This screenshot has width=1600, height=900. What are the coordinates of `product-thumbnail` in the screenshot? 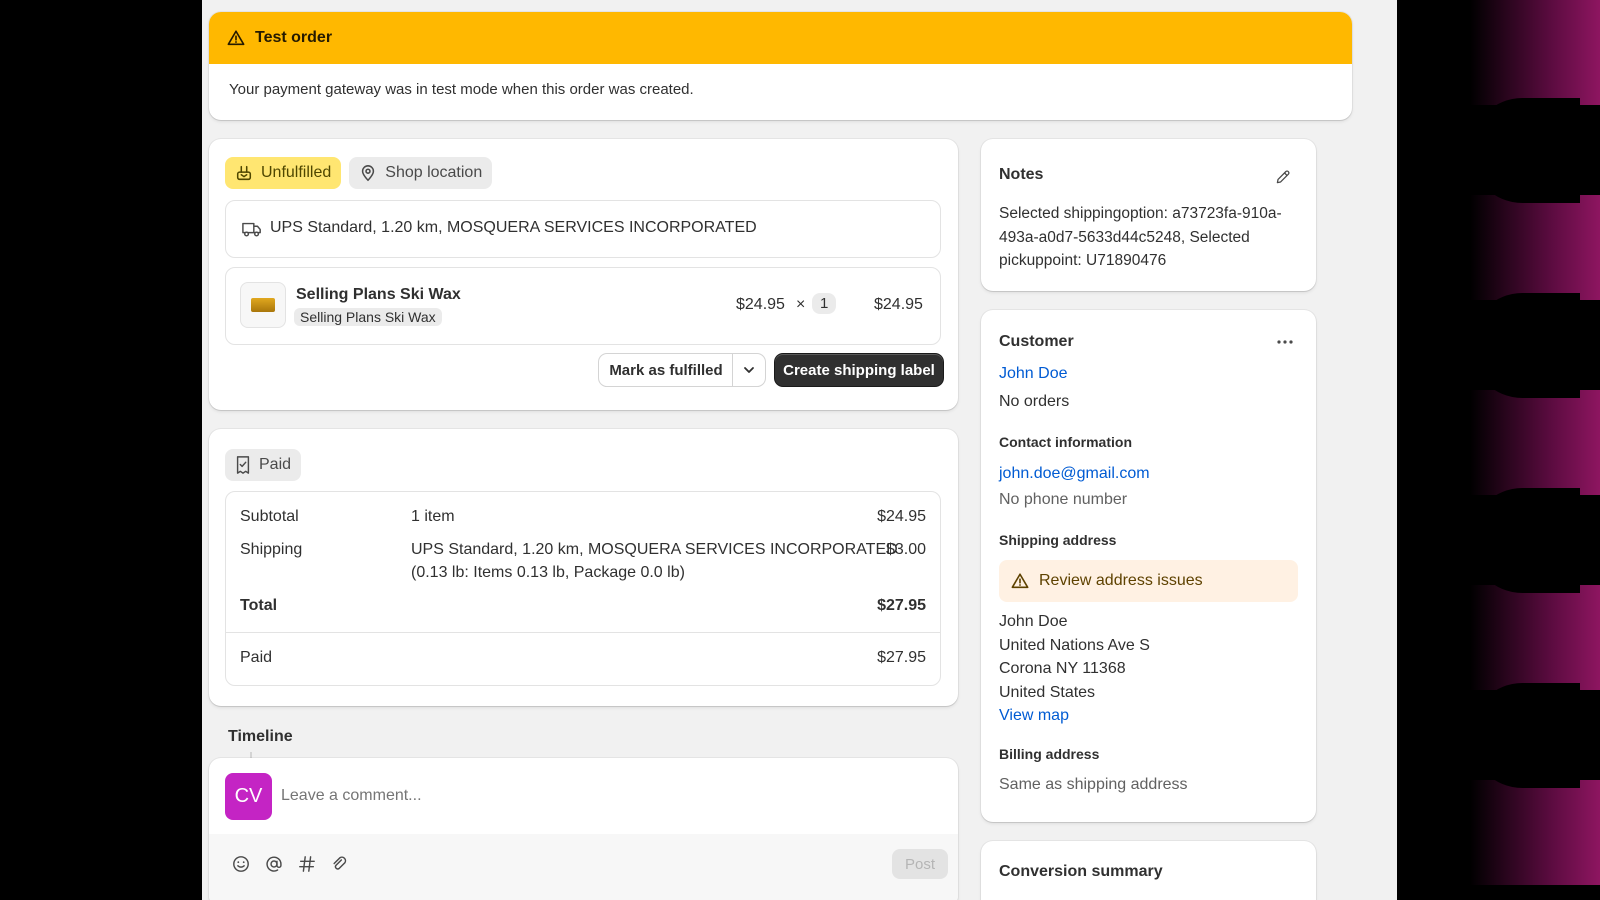 It's located at (263, 305).